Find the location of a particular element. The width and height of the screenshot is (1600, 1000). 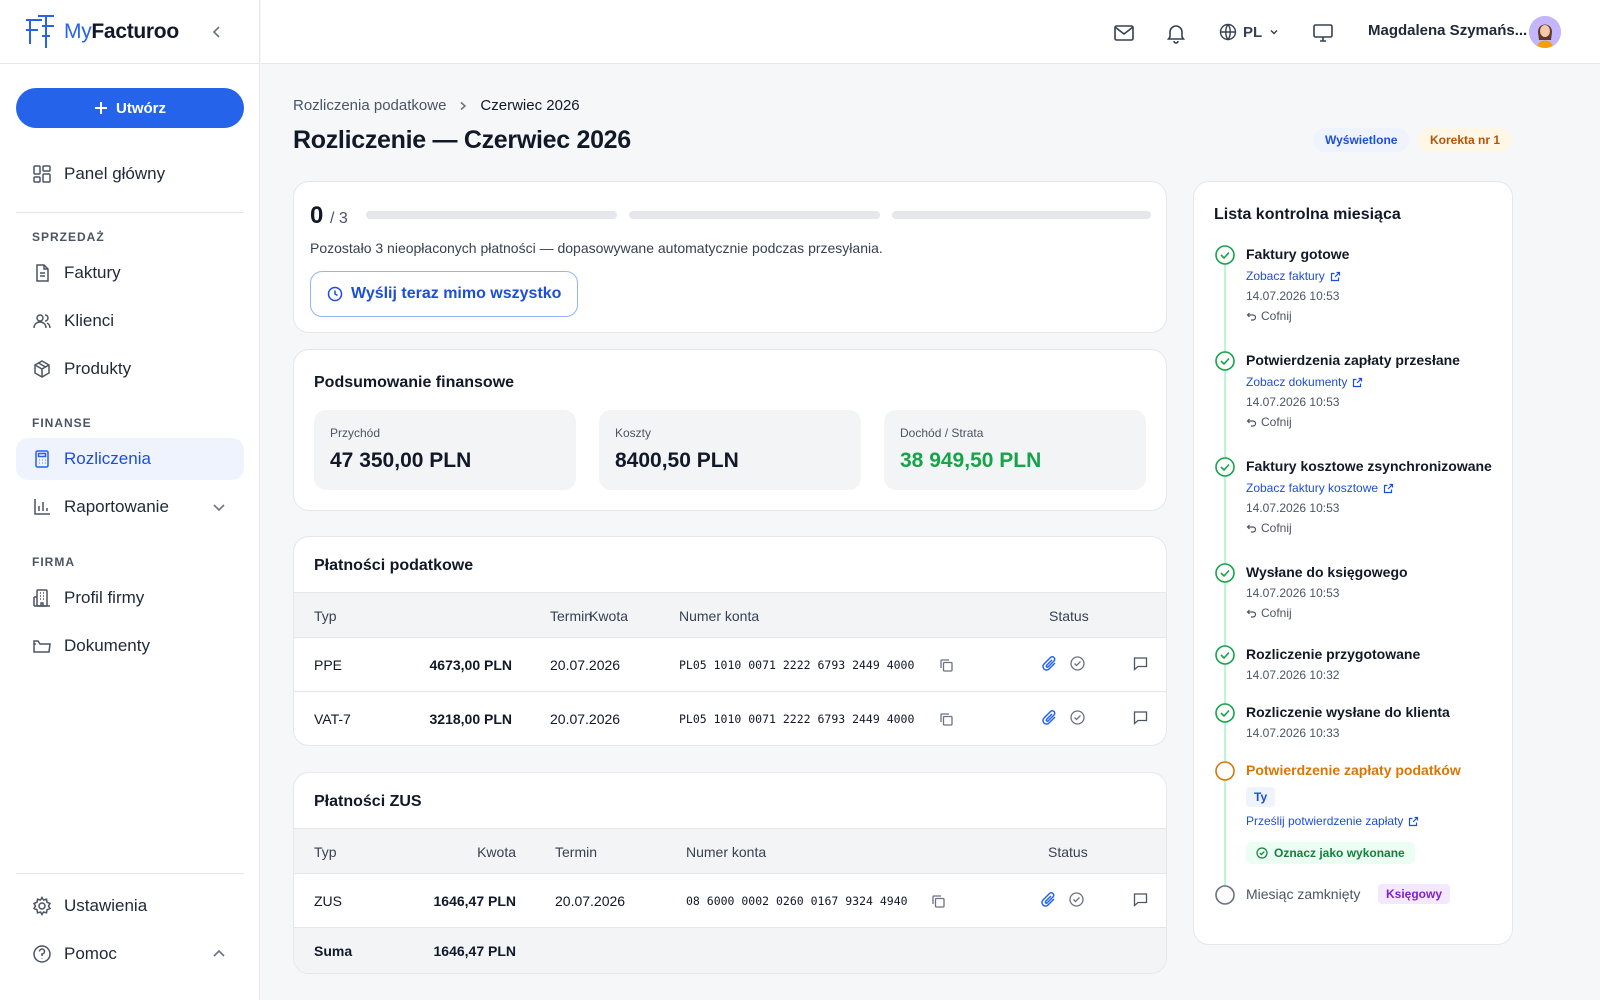

kpi-revenue: Przychód 47 350,00 PLN is located at coordinates (445, 450).